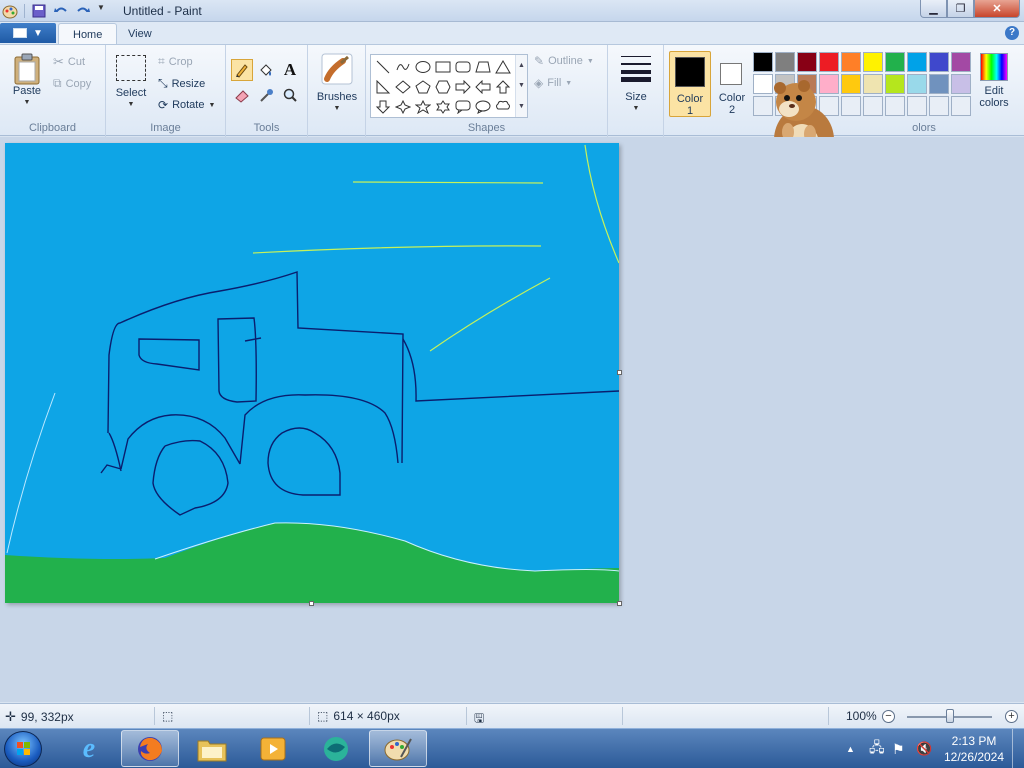  Describe the element at coordinates (423, 87) in the screenshot. I see `pentagon-shape-icon` at that location.